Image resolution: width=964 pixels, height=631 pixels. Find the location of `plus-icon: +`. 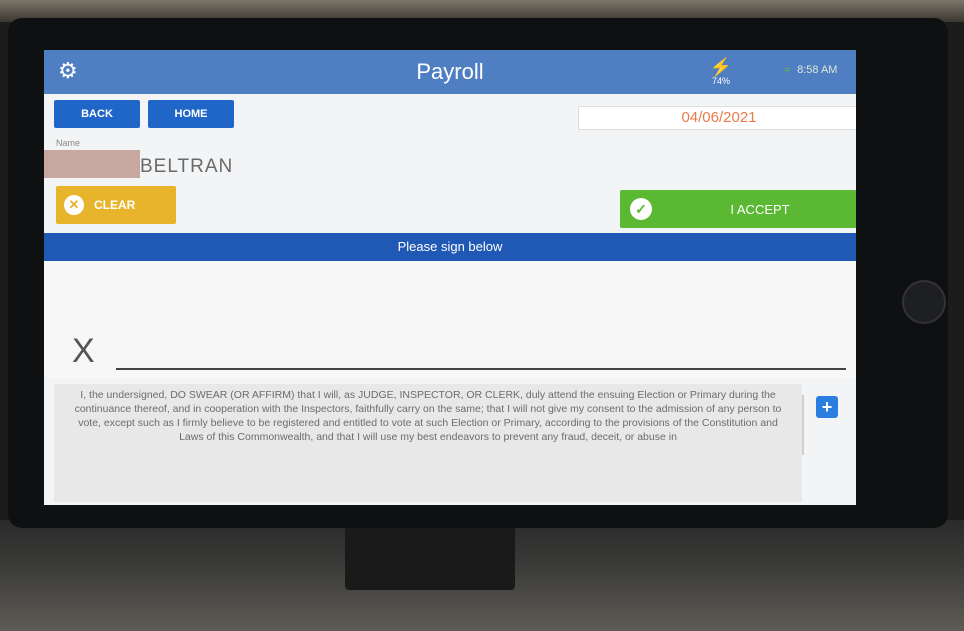

plus-icon: + is located at coordinates (827, 407).